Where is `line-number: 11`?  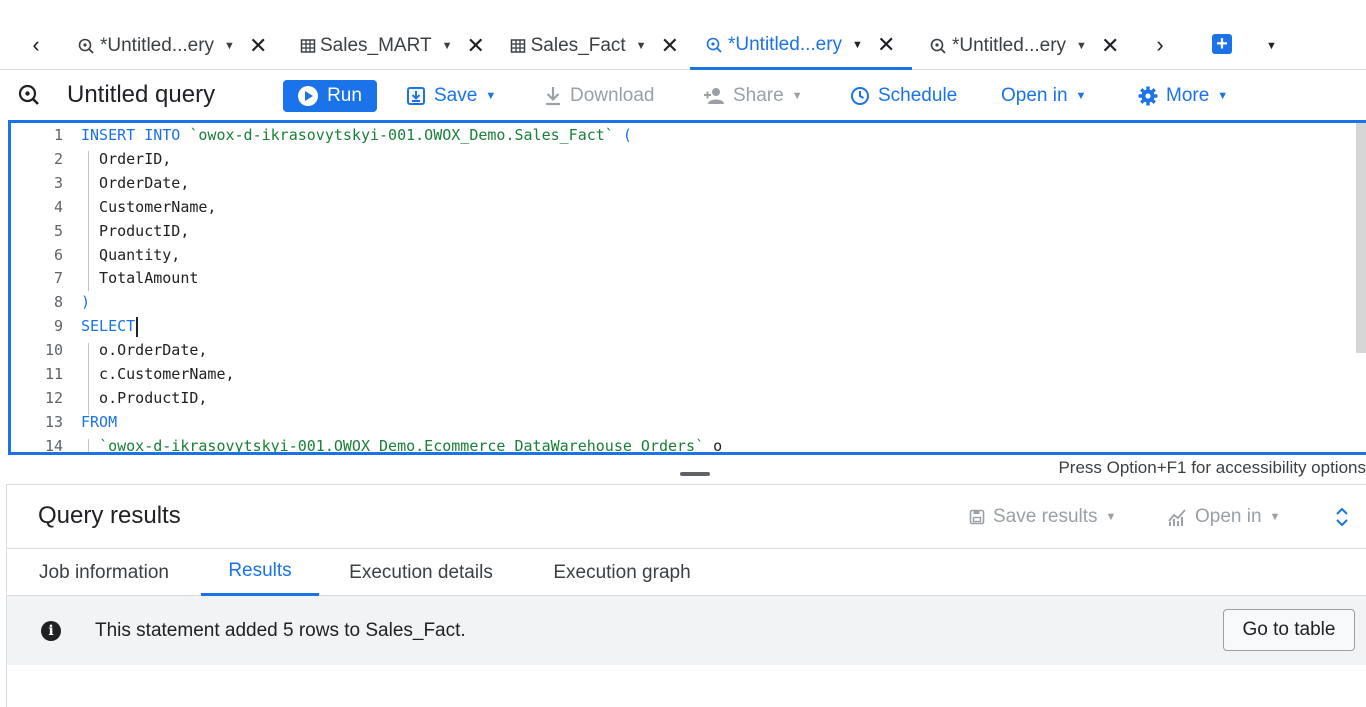
line-number: 11 is located at coordinates (53, 374).